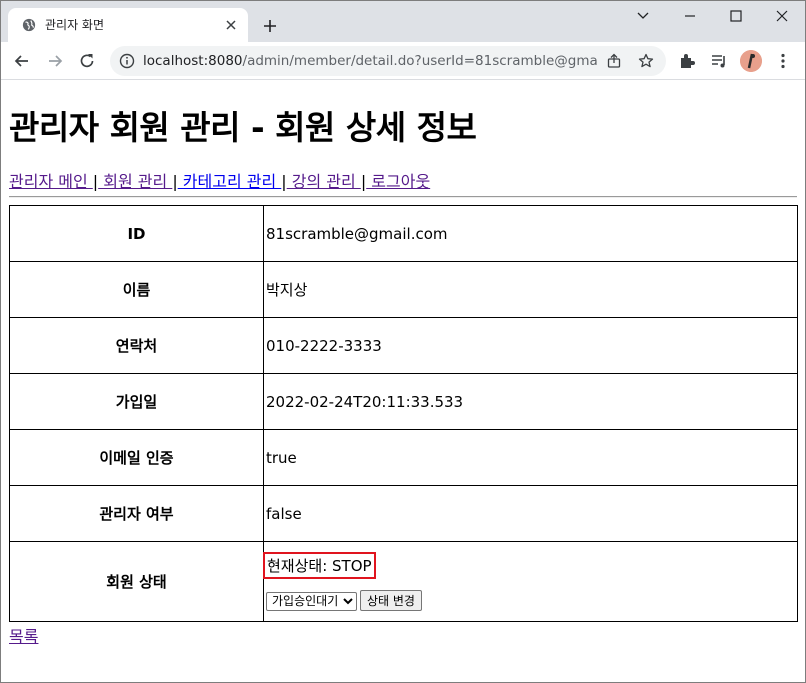 This screenshot has height=683, width=806. What do you see at coordinates (643, 16) in the screenshot?
I see `tab-search-chevron-icon` at bounding box center [643, 16].